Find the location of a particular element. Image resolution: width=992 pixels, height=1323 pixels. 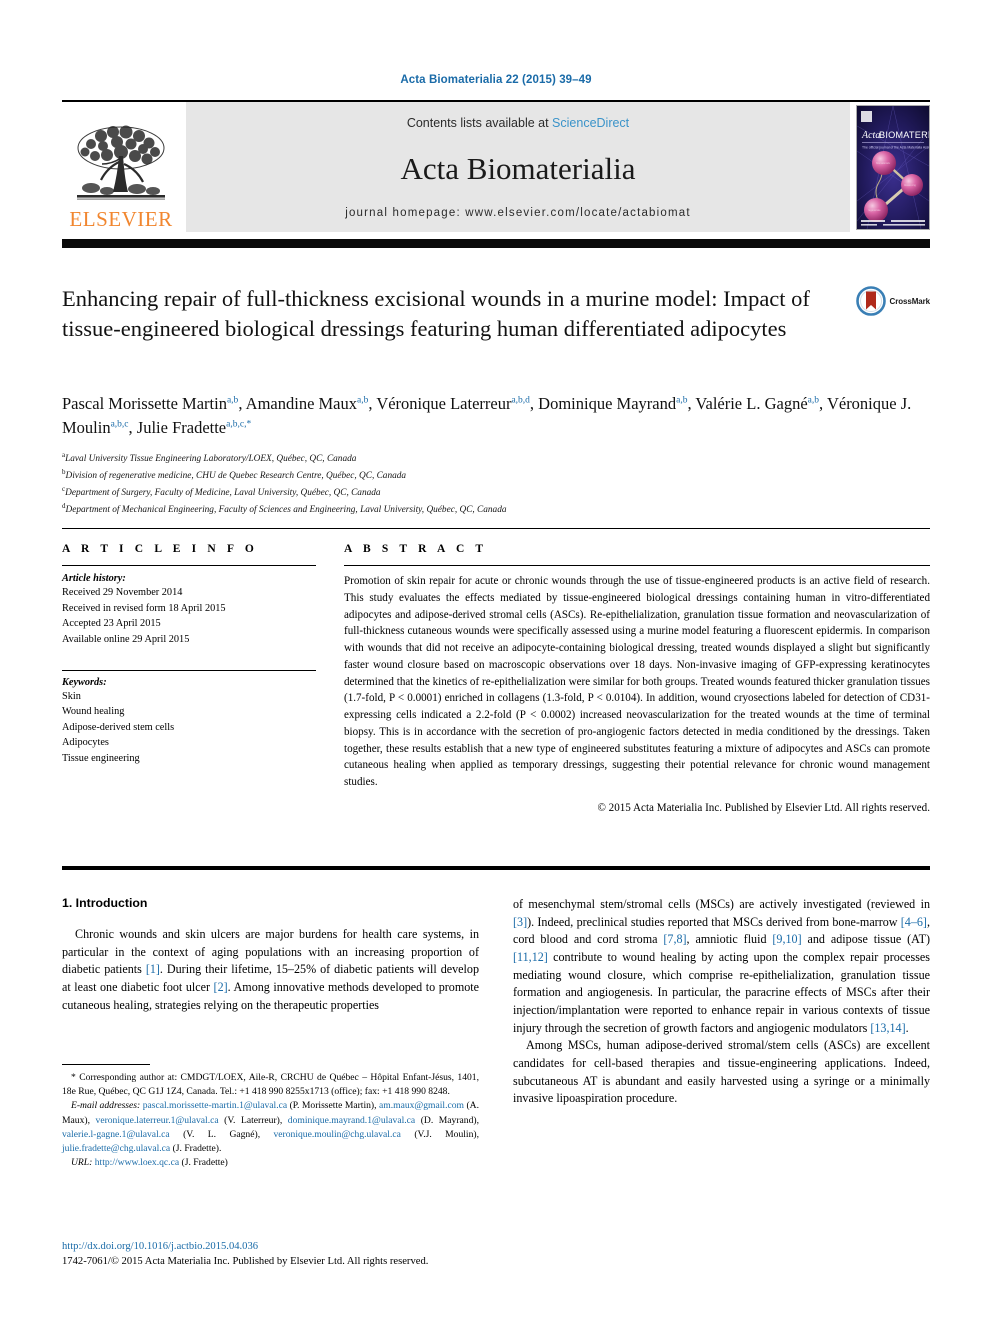

abstract-heading: A B S T R A C T is located at coordinates (416, 549).